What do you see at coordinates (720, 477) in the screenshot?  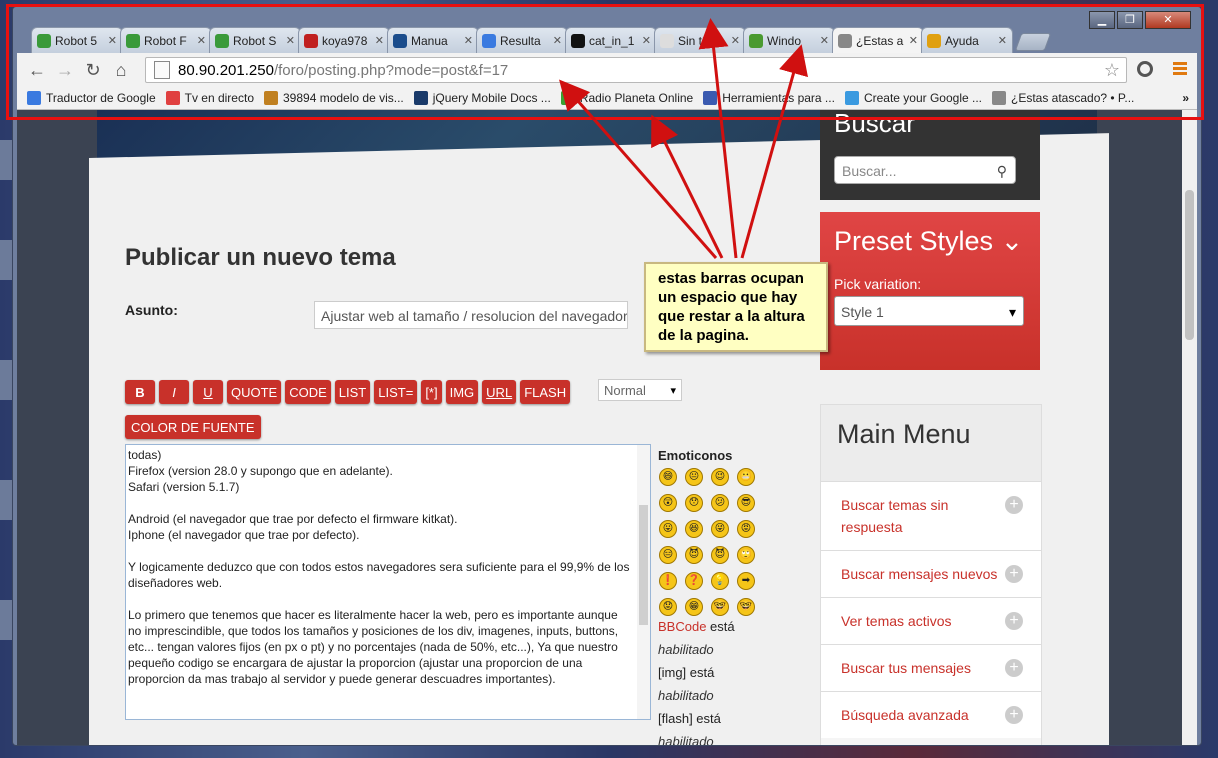 I see `emoticon-icon: 😉` at bounding box center [720, 477].